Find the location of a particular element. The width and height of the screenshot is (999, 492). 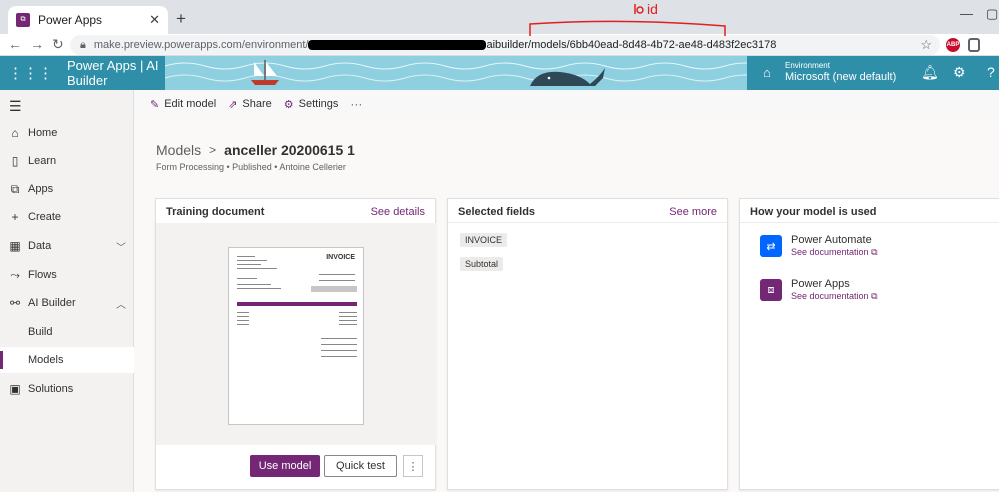

card-title: Selected fields is located at coordinates (497, 212).